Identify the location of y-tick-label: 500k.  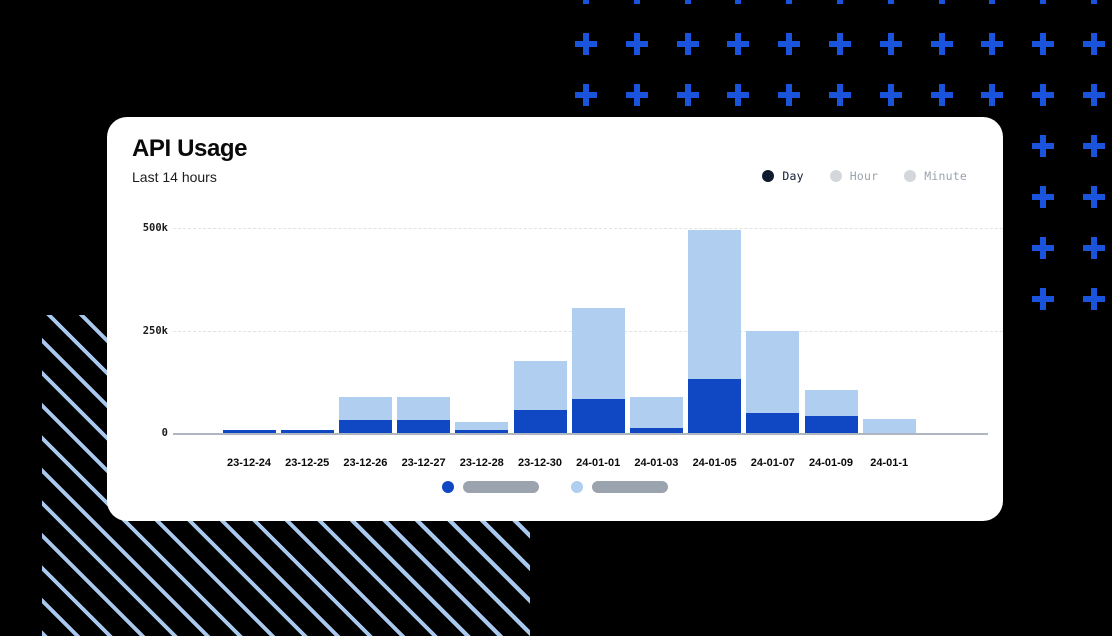
(155, 228).